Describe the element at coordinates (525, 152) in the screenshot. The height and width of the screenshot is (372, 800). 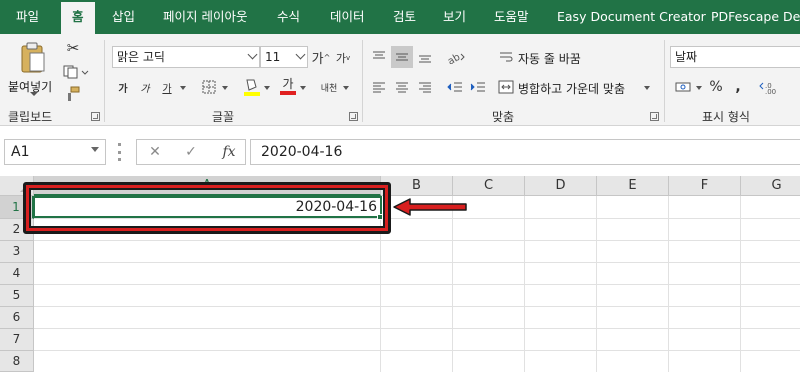
I see `formula-input: 2020-04-16` at that location.